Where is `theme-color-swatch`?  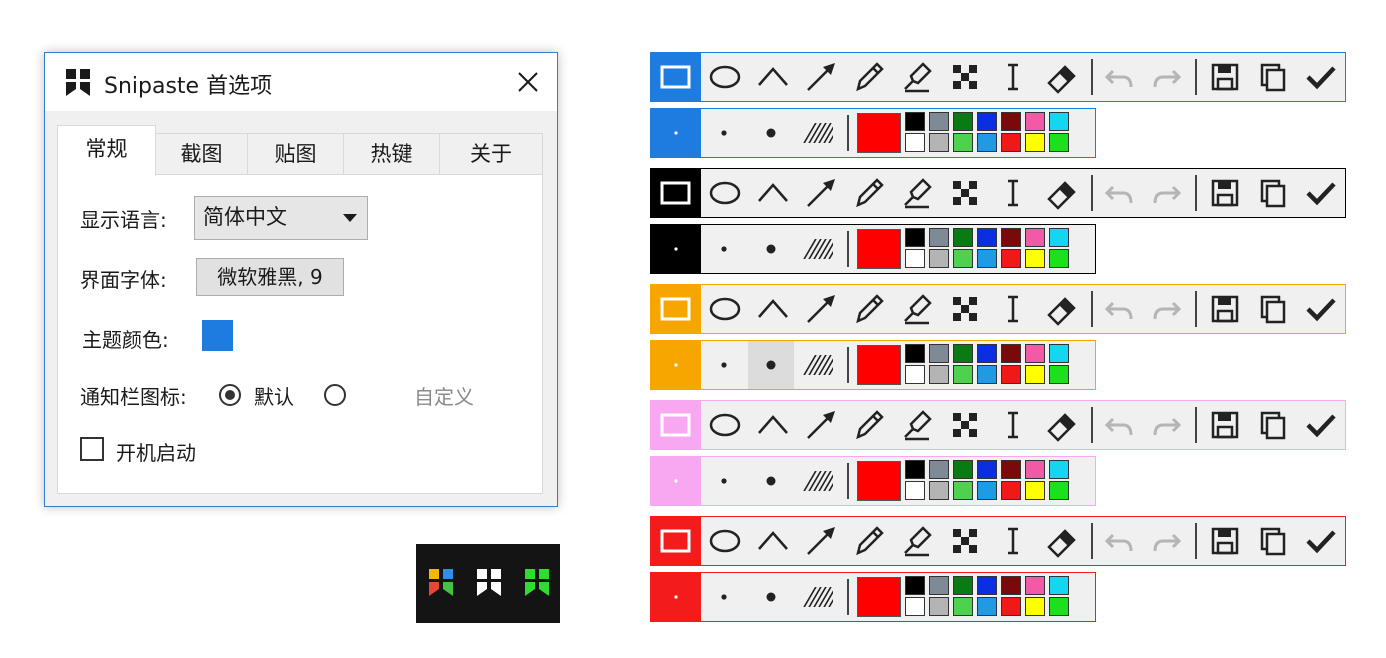
theme-color-swatch is located at coordinates (217, 335).